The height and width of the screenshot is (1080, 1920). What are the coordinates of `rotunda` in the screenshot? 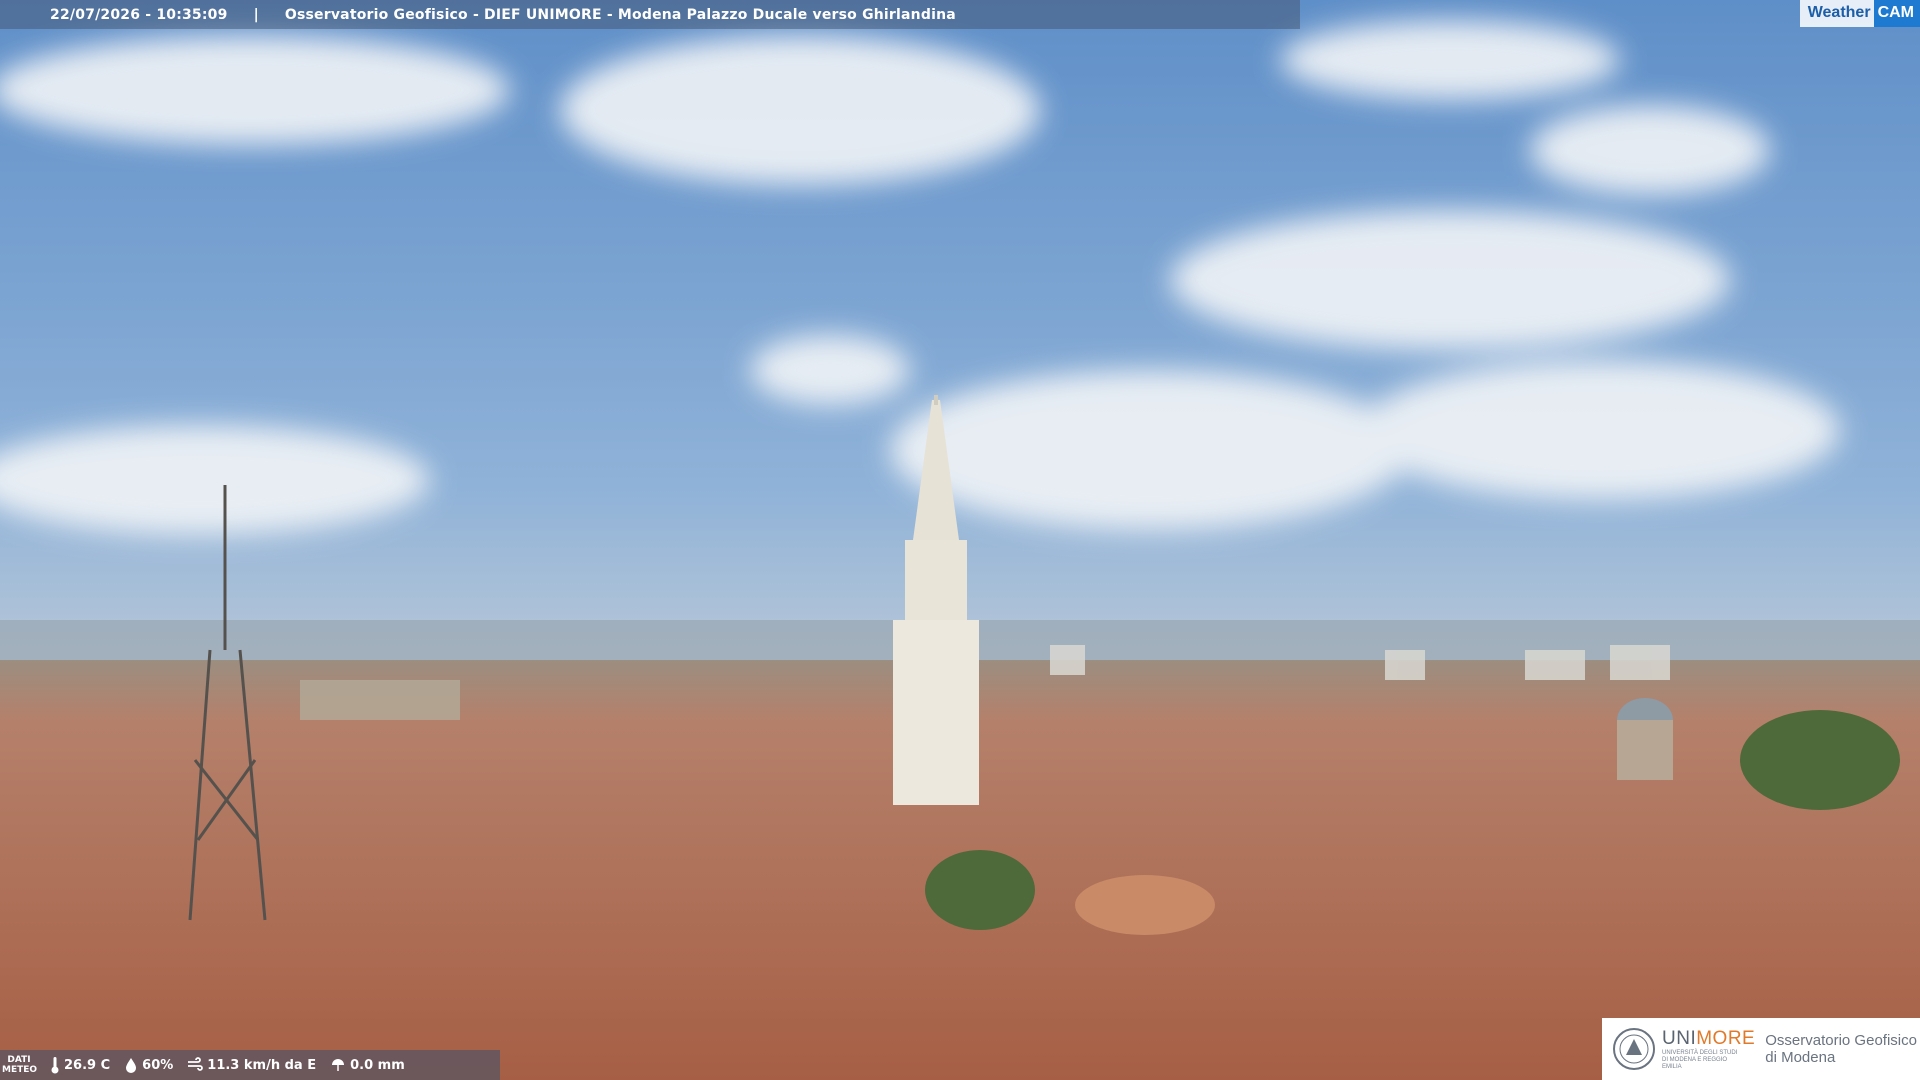 It's located at (1145, 905).